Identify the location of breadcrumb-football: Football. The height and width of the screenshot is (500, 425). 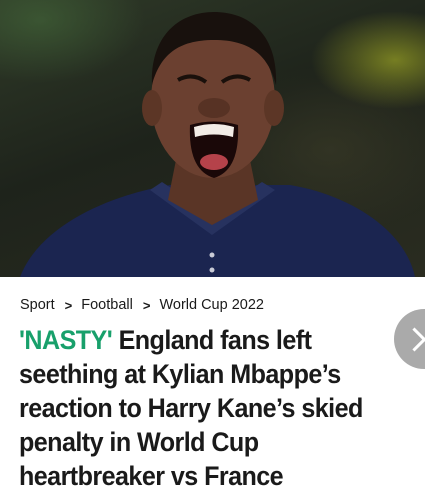
(107, 305).